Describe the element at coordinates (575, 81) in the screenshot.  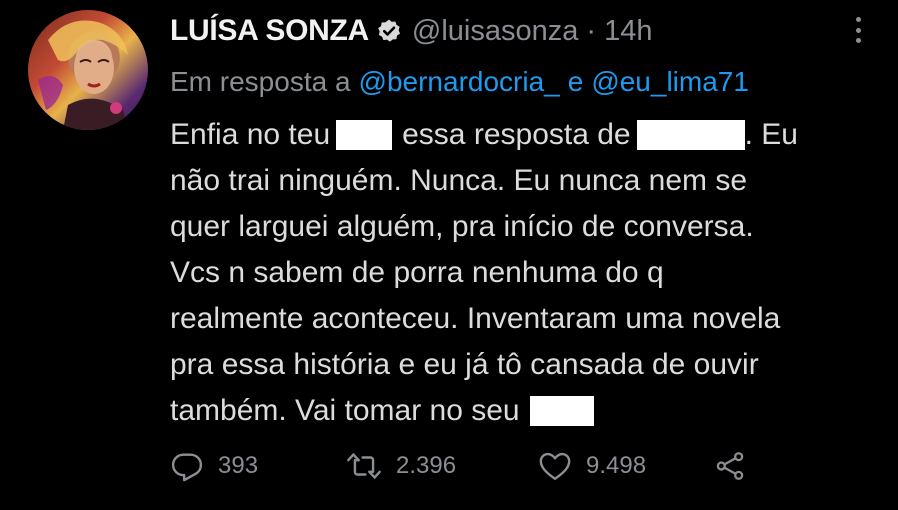
I see `reply-conjunction: e` at that location.